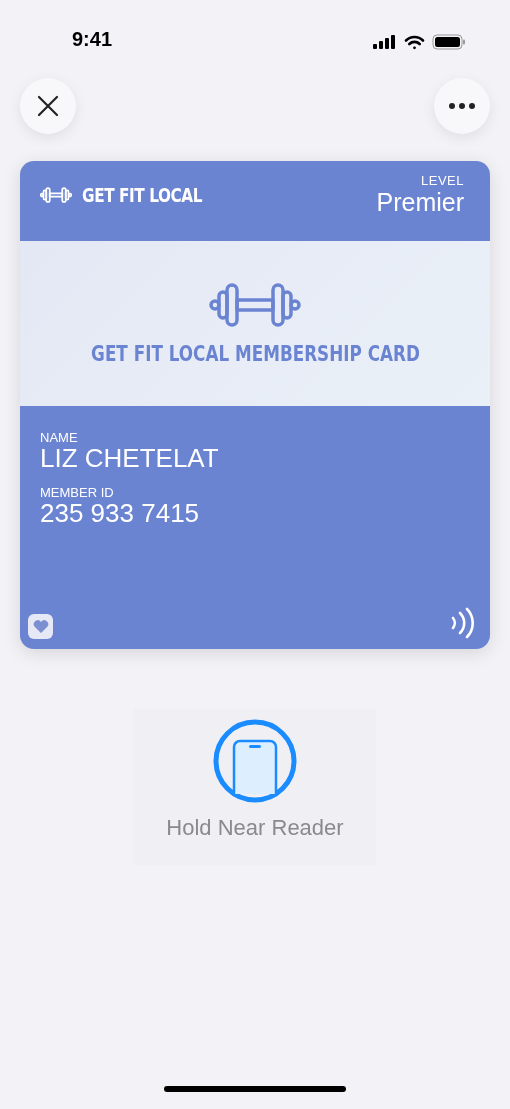  I want to click on dumbbell-icon, so click(255, 304).